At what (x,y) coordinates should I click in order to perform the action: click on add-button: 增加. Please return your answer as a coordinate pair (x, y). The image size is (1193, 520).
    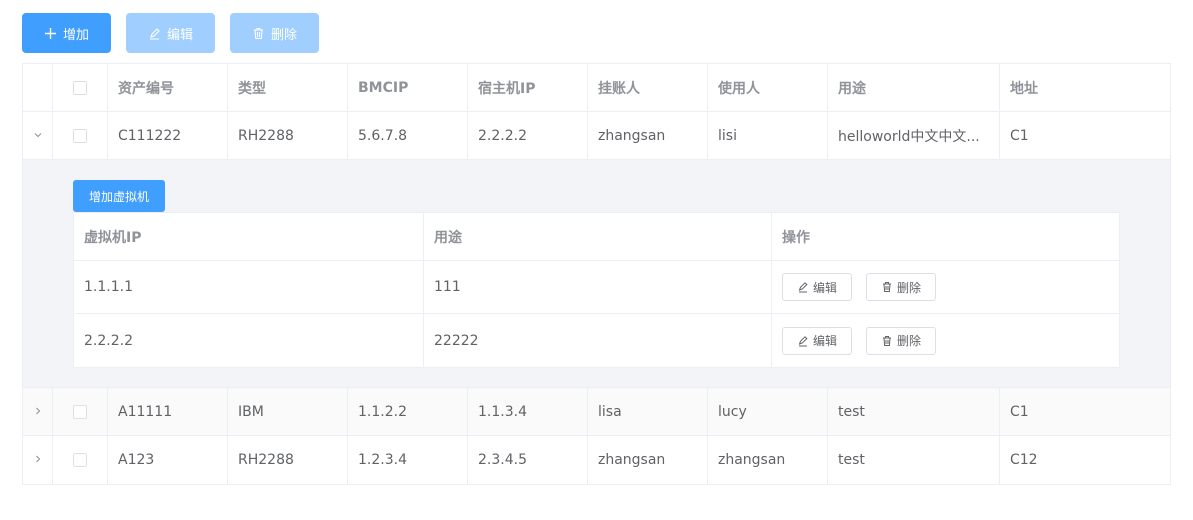
    Looking at the image, I should click on (66, 33).